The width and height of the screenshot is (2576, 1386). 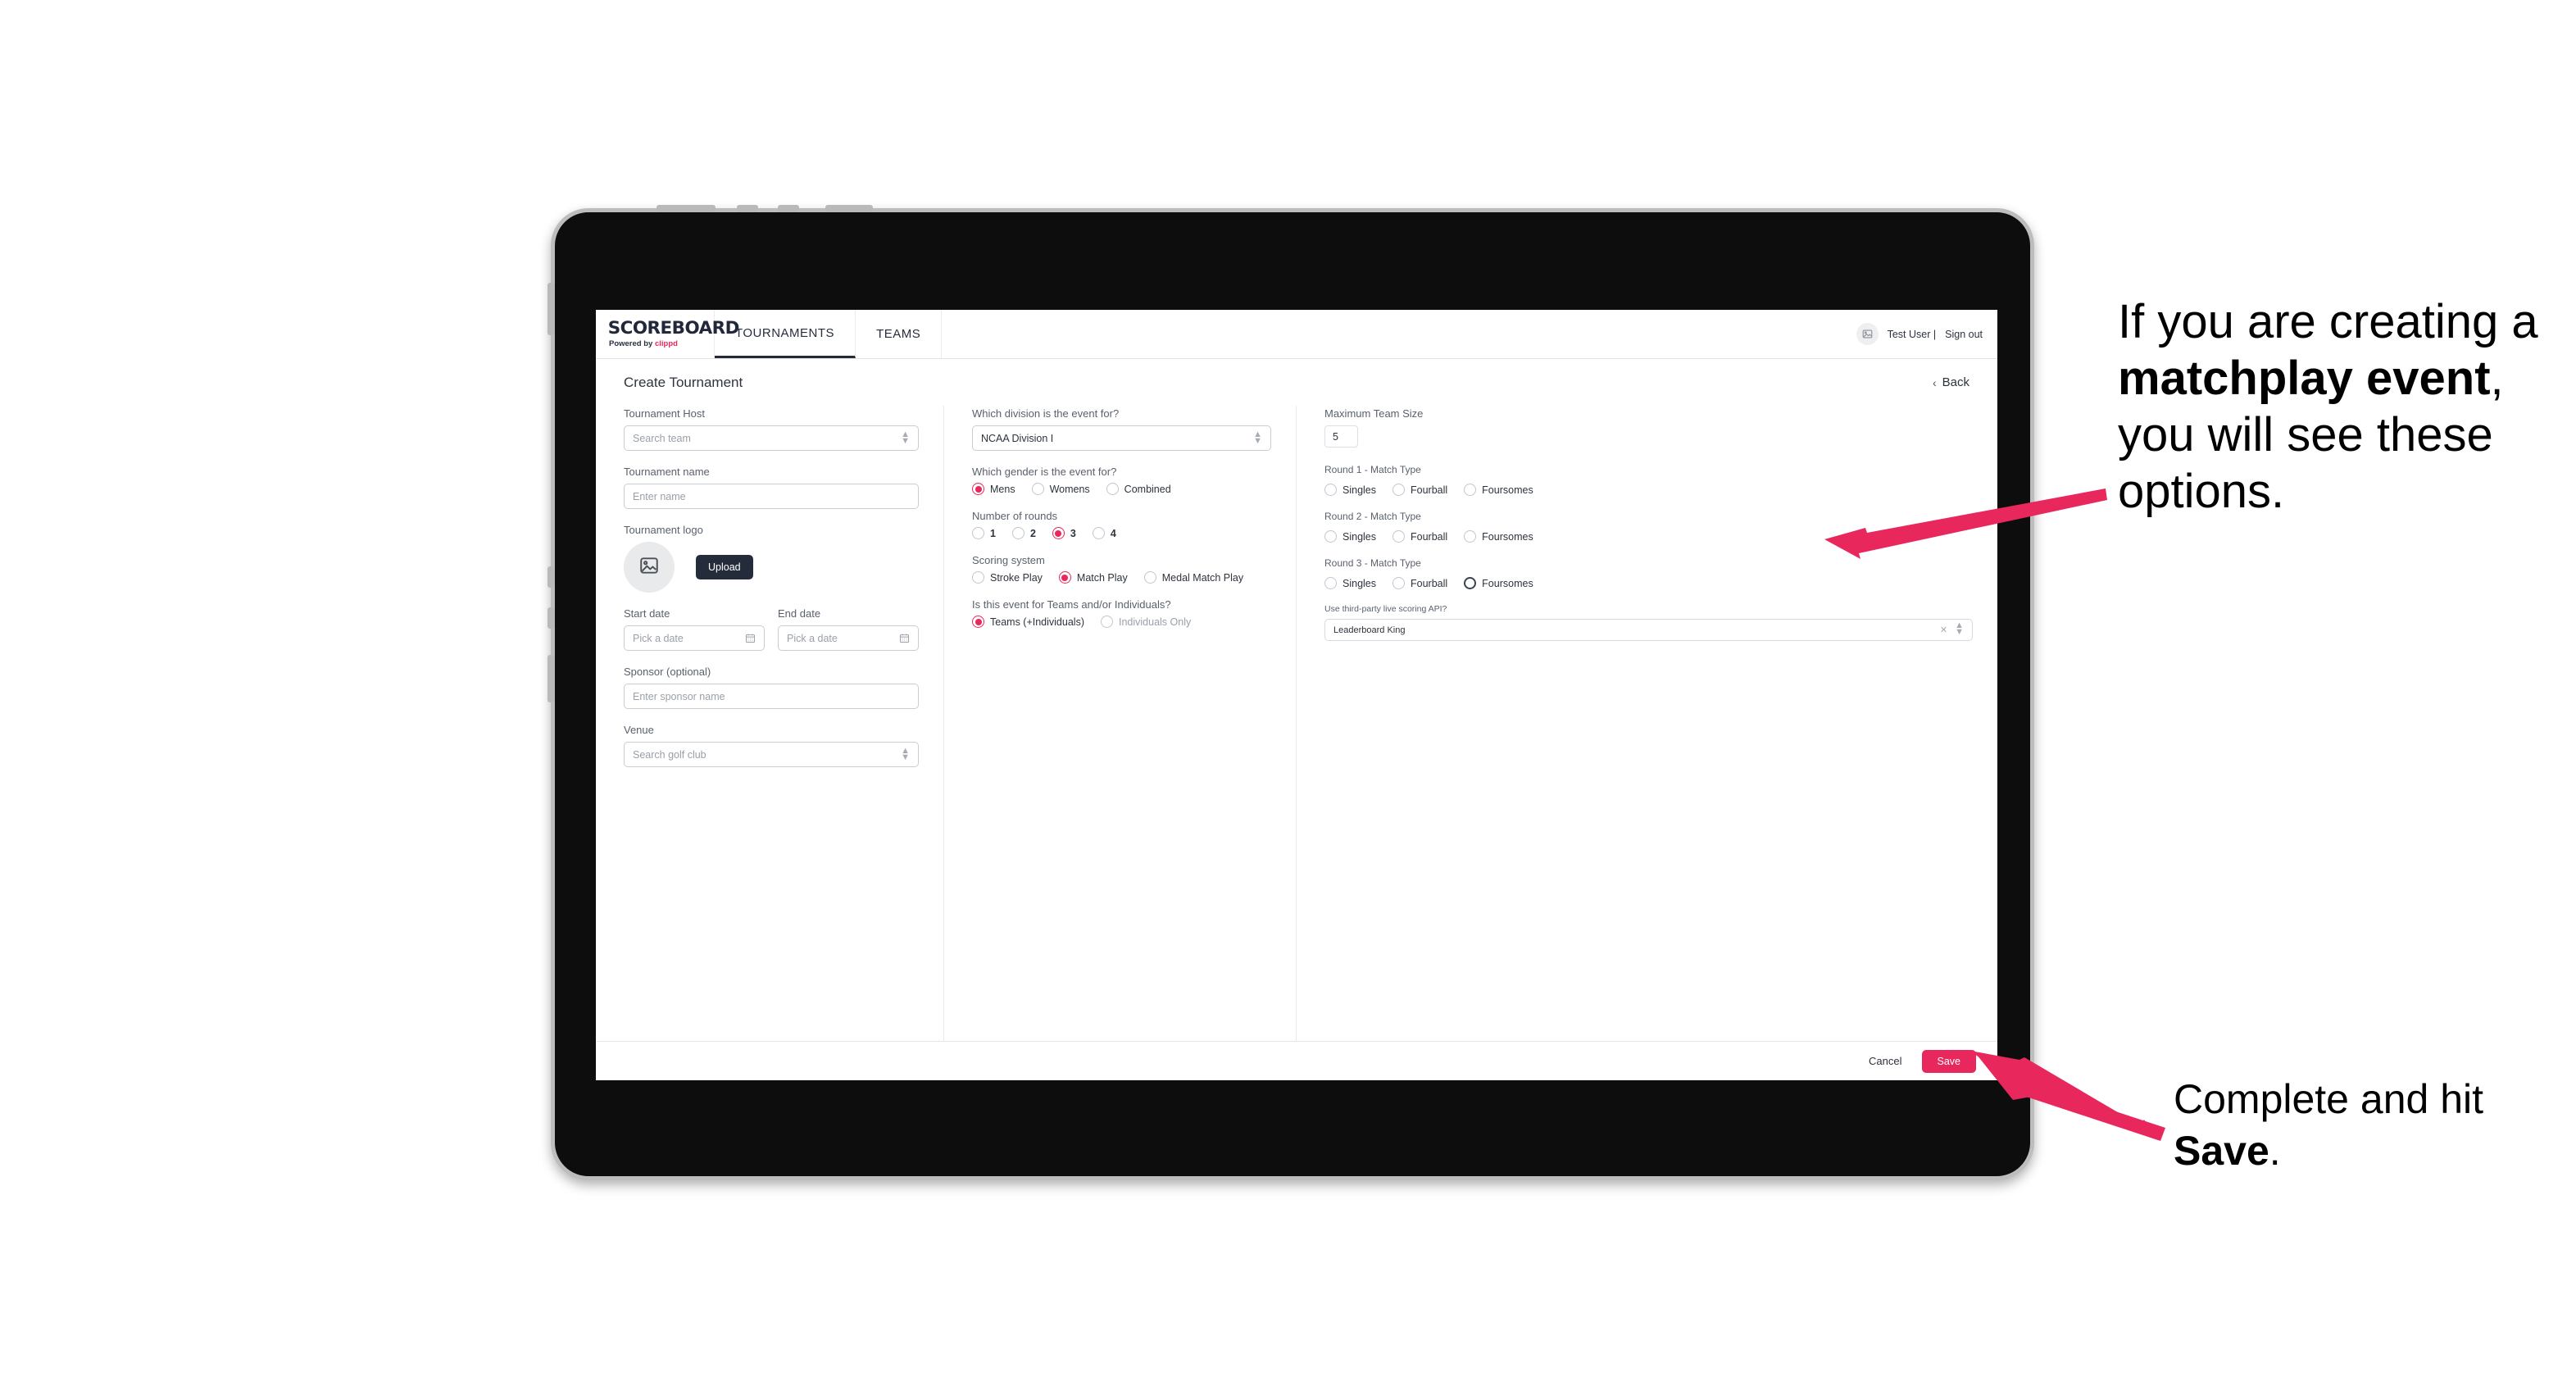 I want to click on radio-label: Womens, so click(x=1069, y=489).